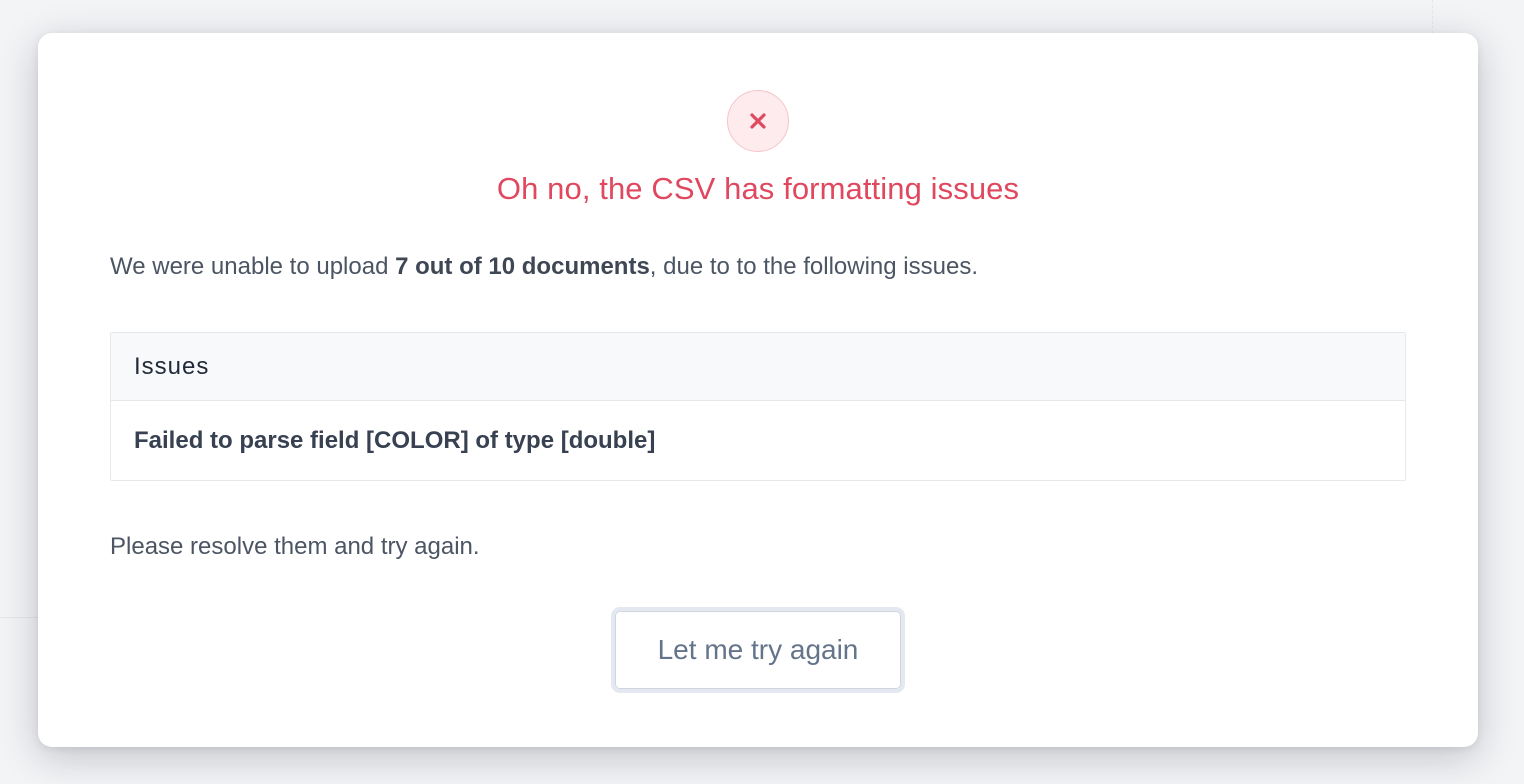 The height and width of the screenshot is (784, 1524). Describe the element at coordinates (813, 266) in the screenshot. I see `message-suffix: , due to to the following issues.` at that location.